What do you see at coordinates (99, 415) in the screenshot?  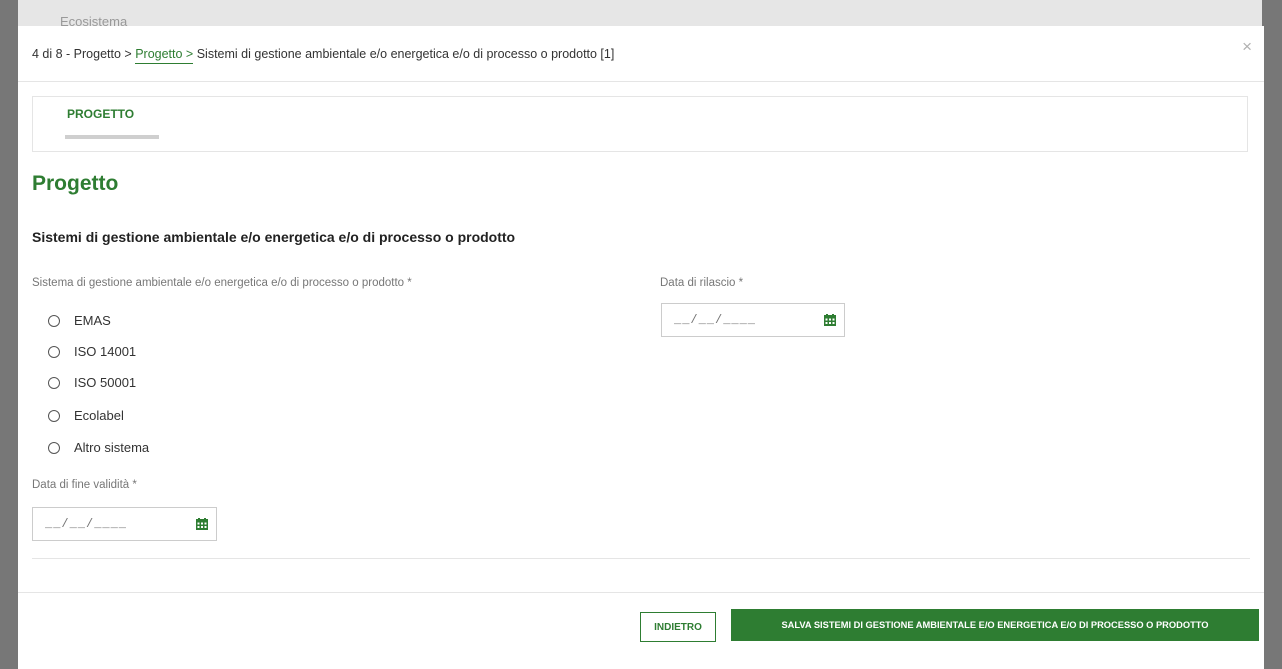 I see `radio-label: Ecolabel` at bounding box center [99, 415].